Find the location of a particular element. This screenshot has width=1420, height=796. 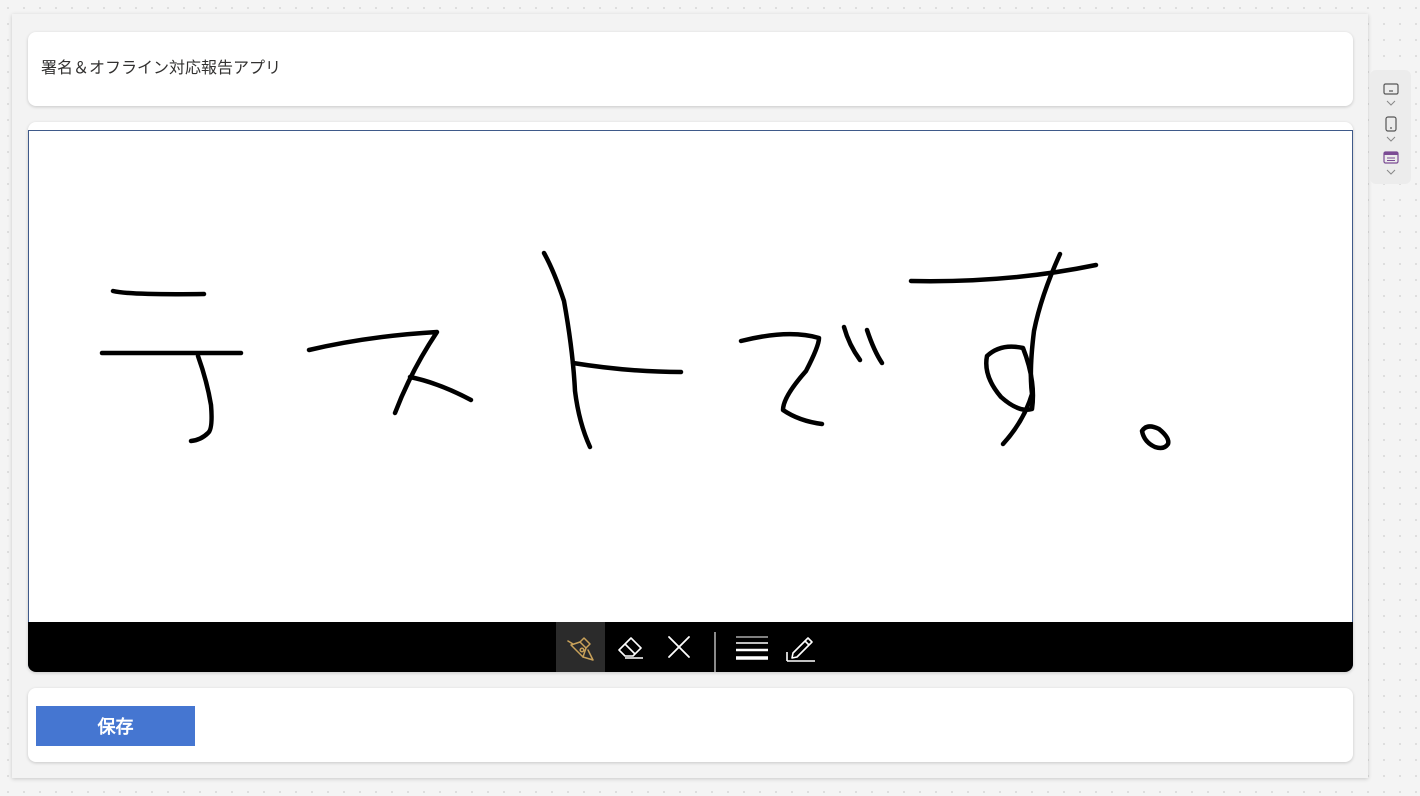

eraser-tool-button is located at coordinates (629, 647).